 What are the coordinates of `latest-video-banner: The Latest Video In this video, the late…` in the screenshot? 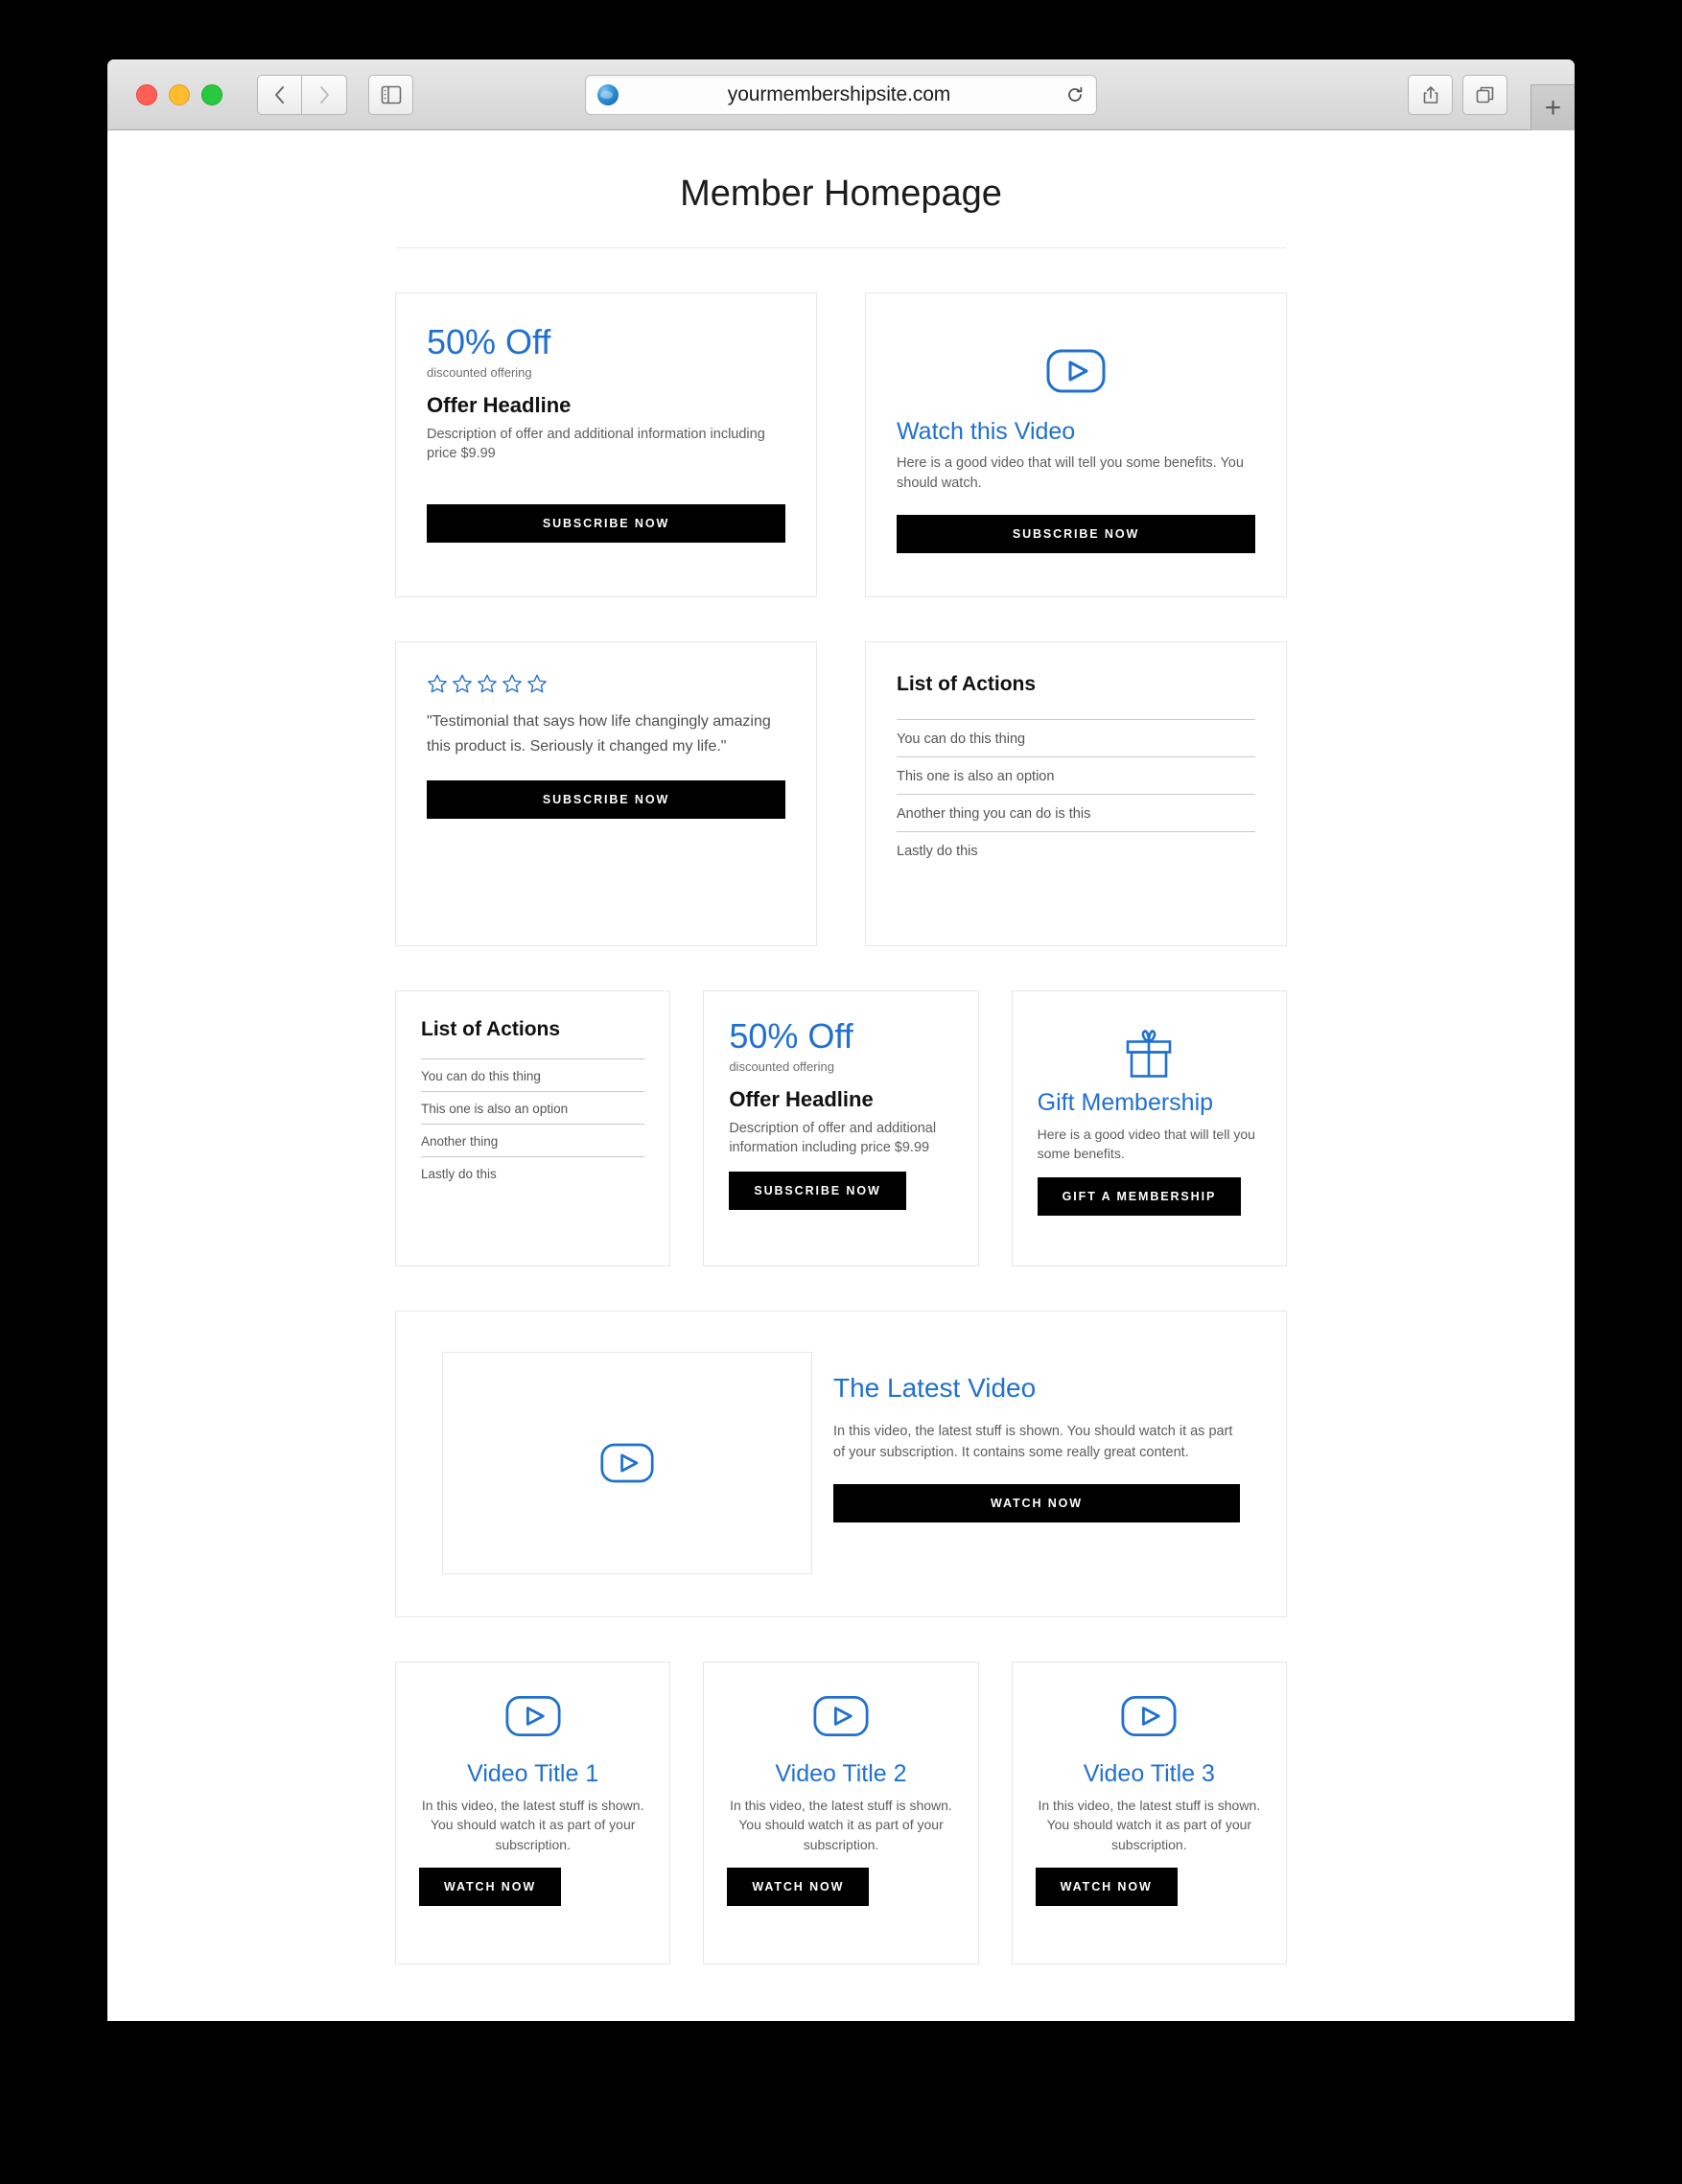 It's located at (841, 1464).